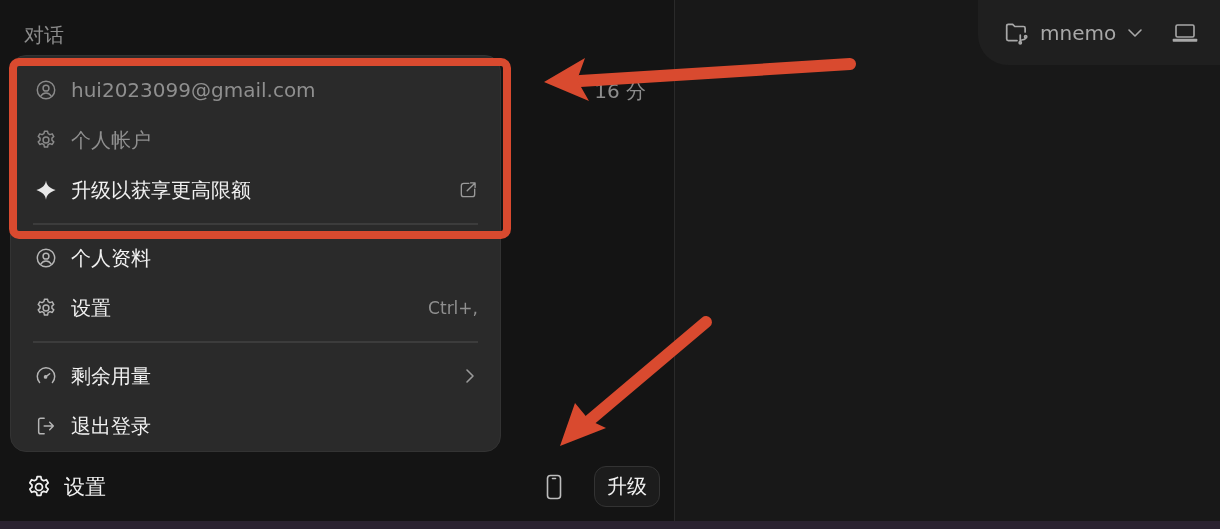  I want to click on external-link-icon, so click(468, 190).